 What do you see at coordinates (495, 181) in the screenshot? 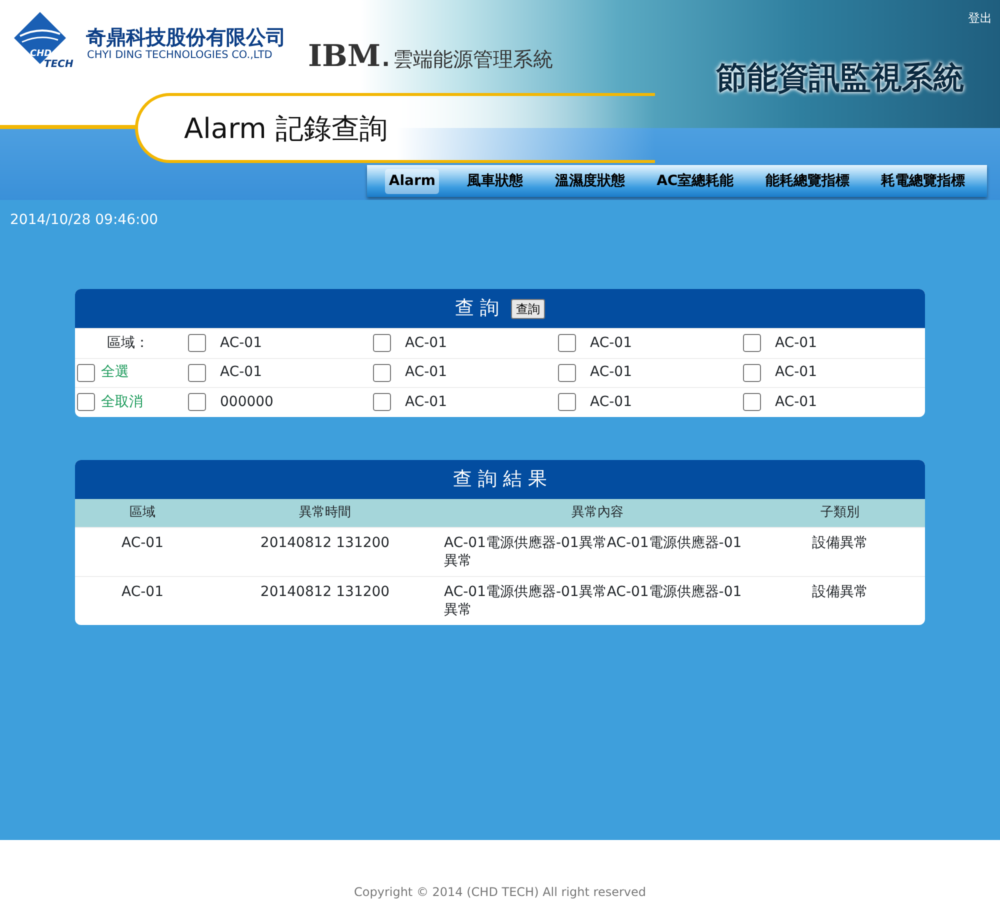
I see `nav-link: 風車狀態` at bounding box center [495, 181].